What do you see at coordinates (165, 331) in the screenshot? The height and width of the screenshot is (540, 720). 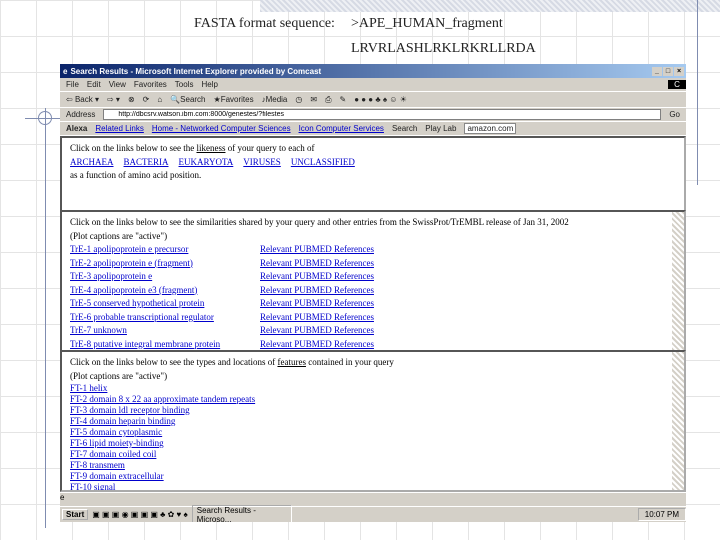 I see `entry-link: TrE-7 unknown` at bounding box center [165, 331].